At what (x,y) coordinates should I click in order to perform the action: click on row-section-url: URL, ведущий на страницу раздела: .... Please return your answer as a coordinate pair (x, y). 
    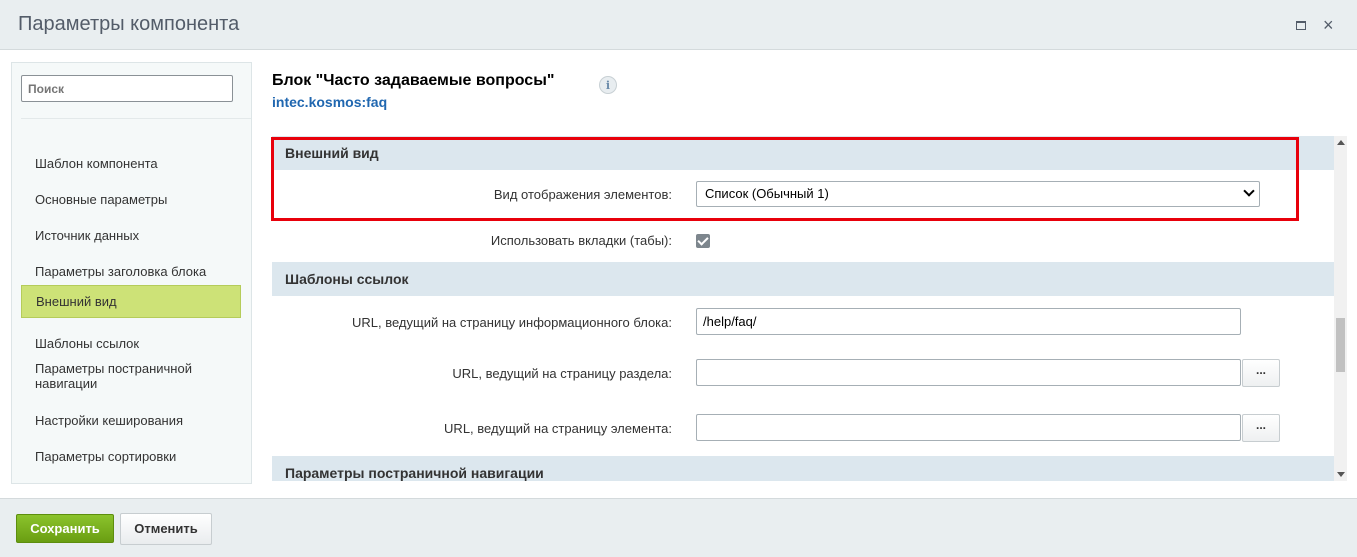
    Looking at the image, I should click on (803, 373).